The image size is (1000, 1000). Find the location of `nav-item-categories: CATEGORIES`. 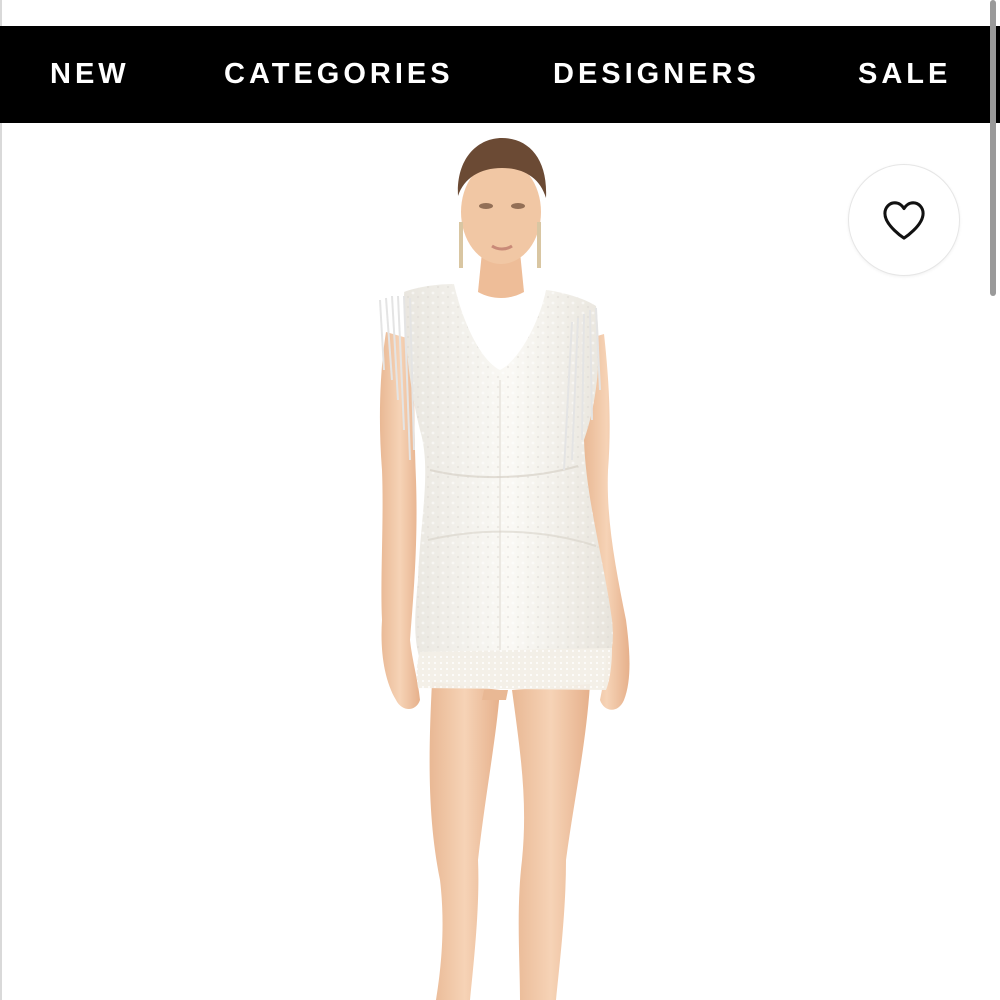

nav-item-categories: CATEGORIES is located at coordinates (339, 74).